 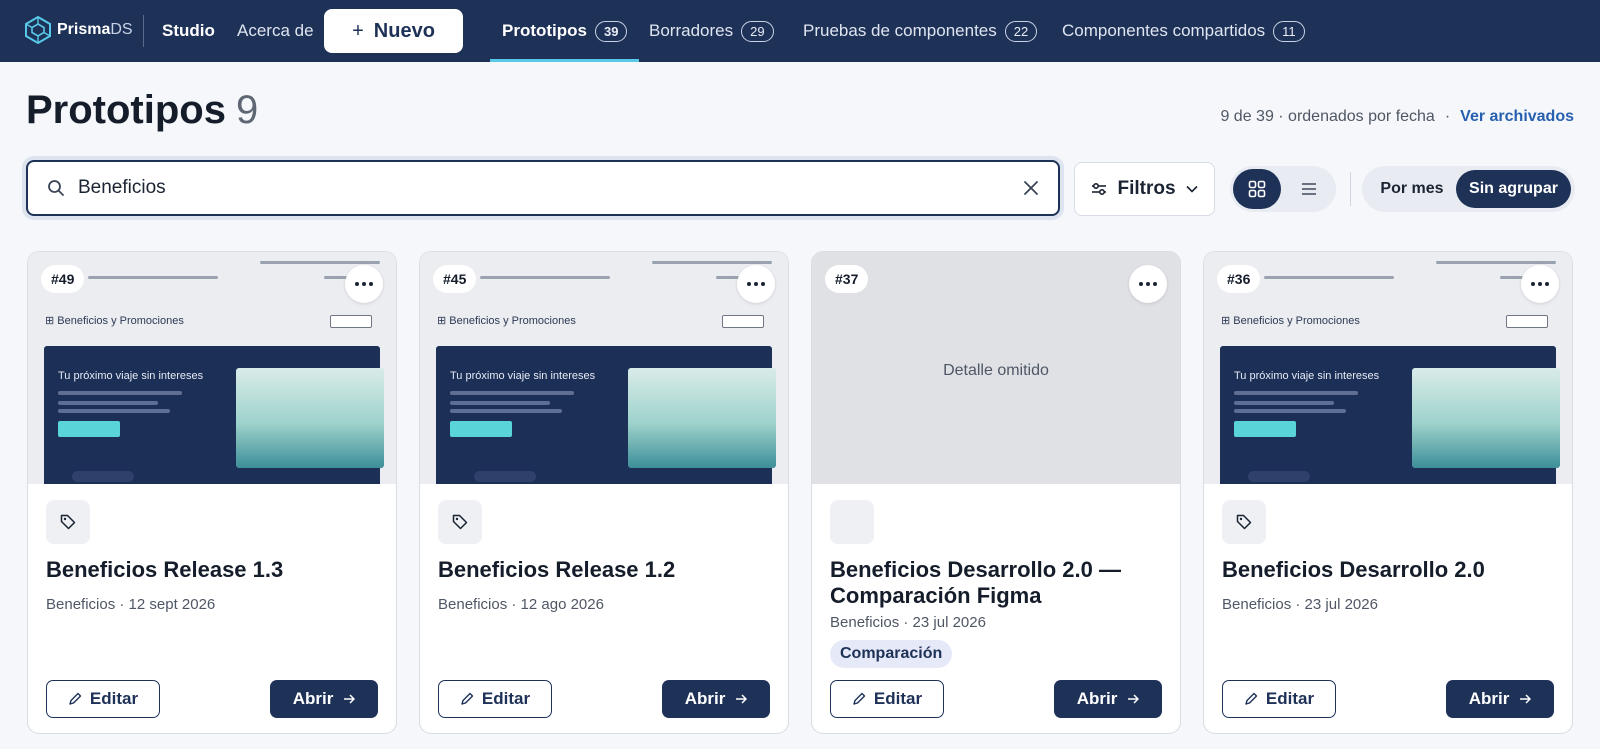 I want to click on card-title: Beneficios Desarrollo 2.0, so click(x=1353, y=569).